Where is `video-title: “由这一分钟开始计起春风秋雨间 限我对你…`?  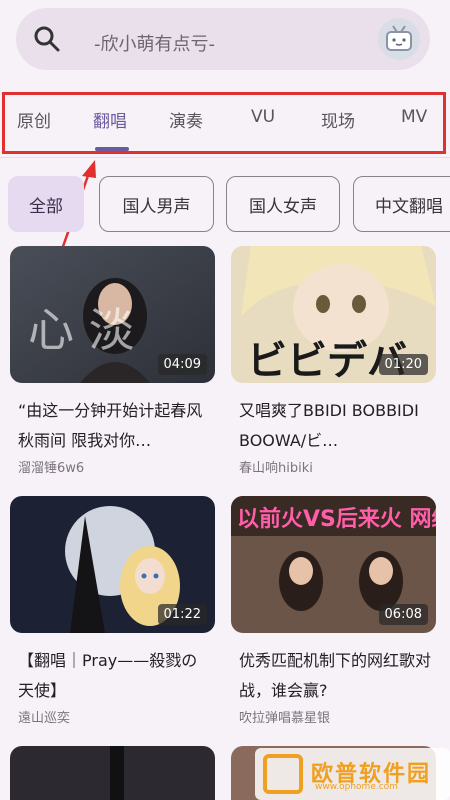 video-title: “由这一分钟开始计起春风秋雨间 限我对你… is located at coordinates (115, 426).